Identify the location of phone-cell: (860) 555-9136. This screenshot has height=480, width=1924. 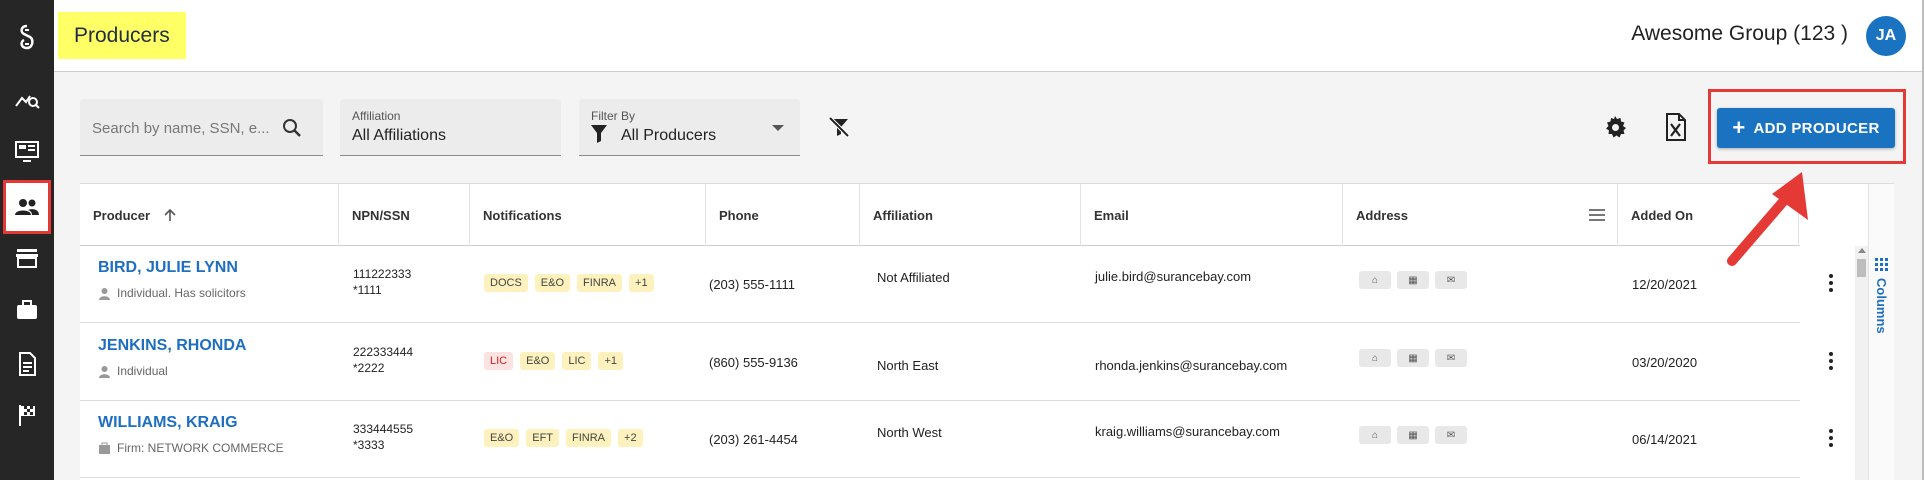
(783, 362).